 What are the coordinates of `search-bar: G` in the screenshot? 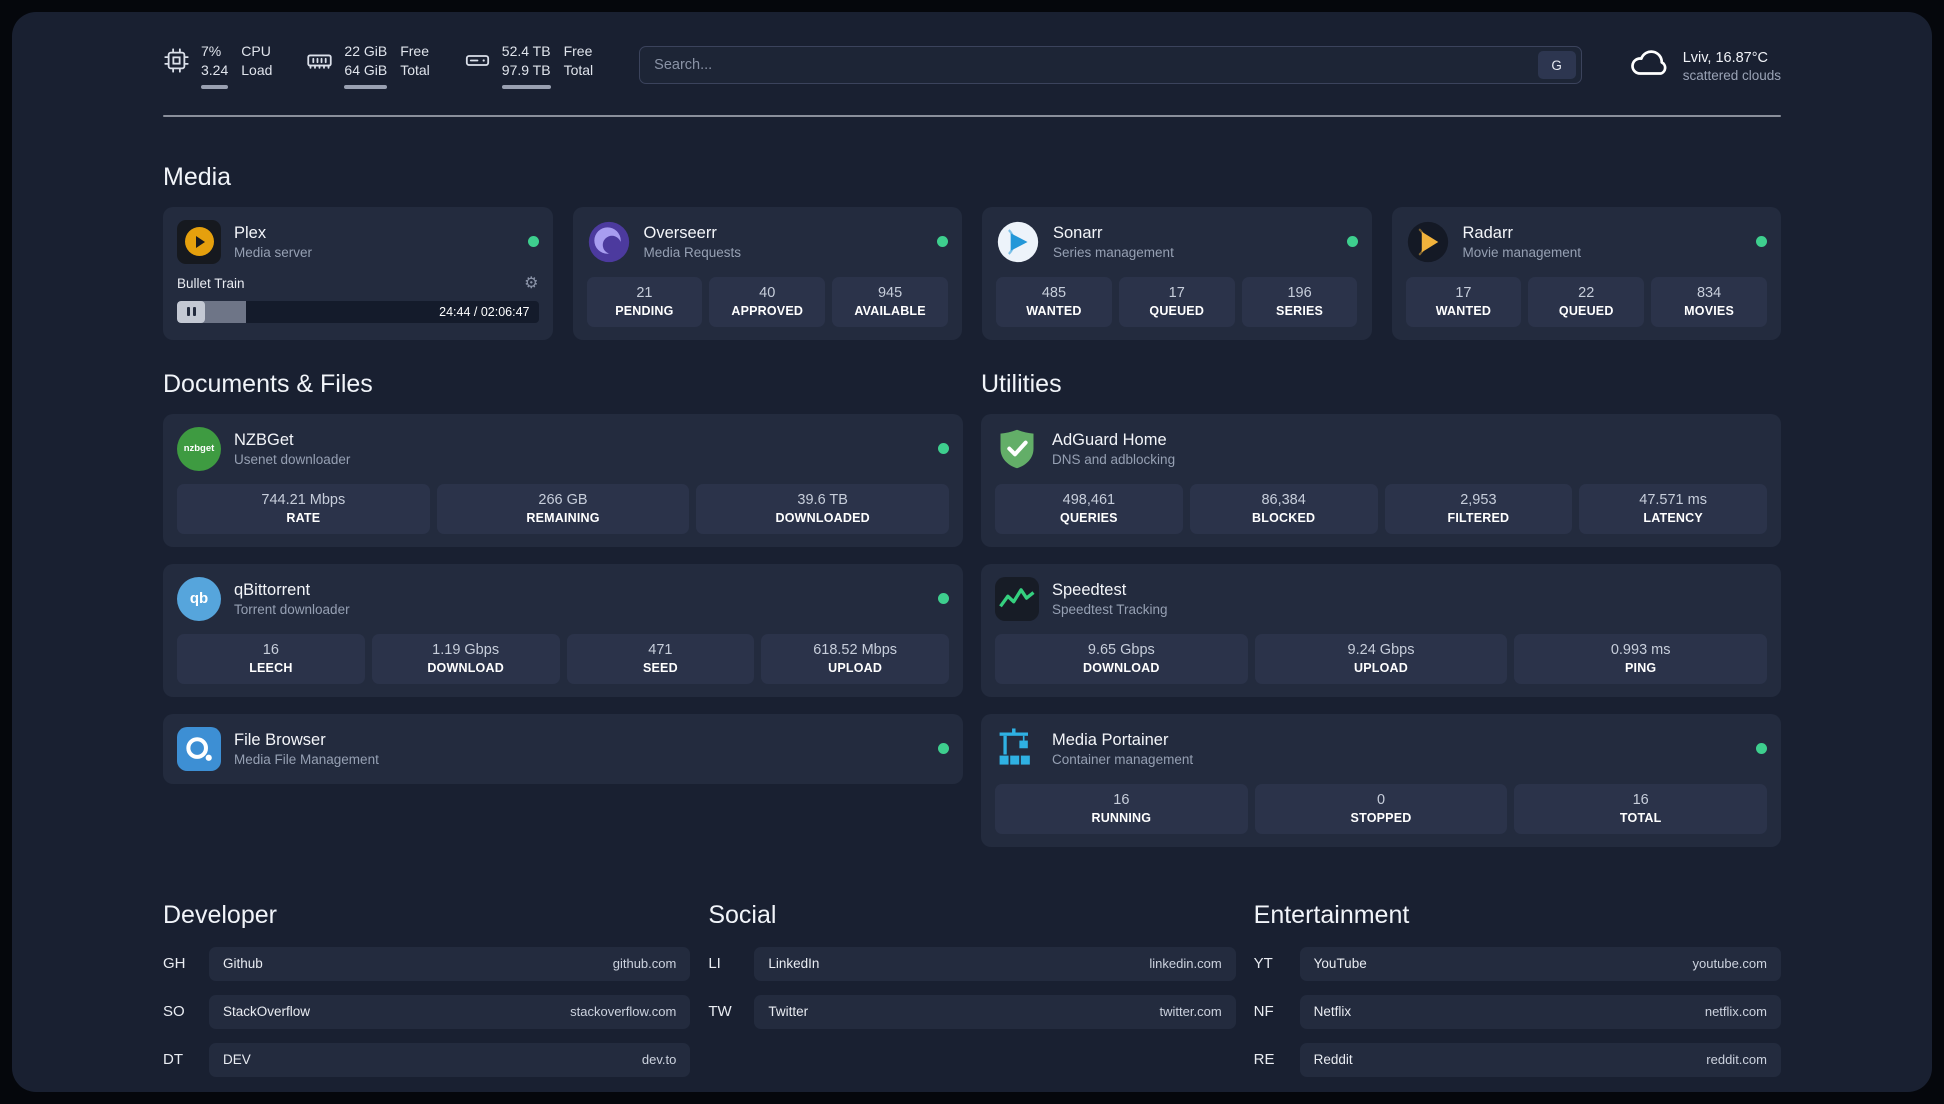 It's located at (1110, 65).